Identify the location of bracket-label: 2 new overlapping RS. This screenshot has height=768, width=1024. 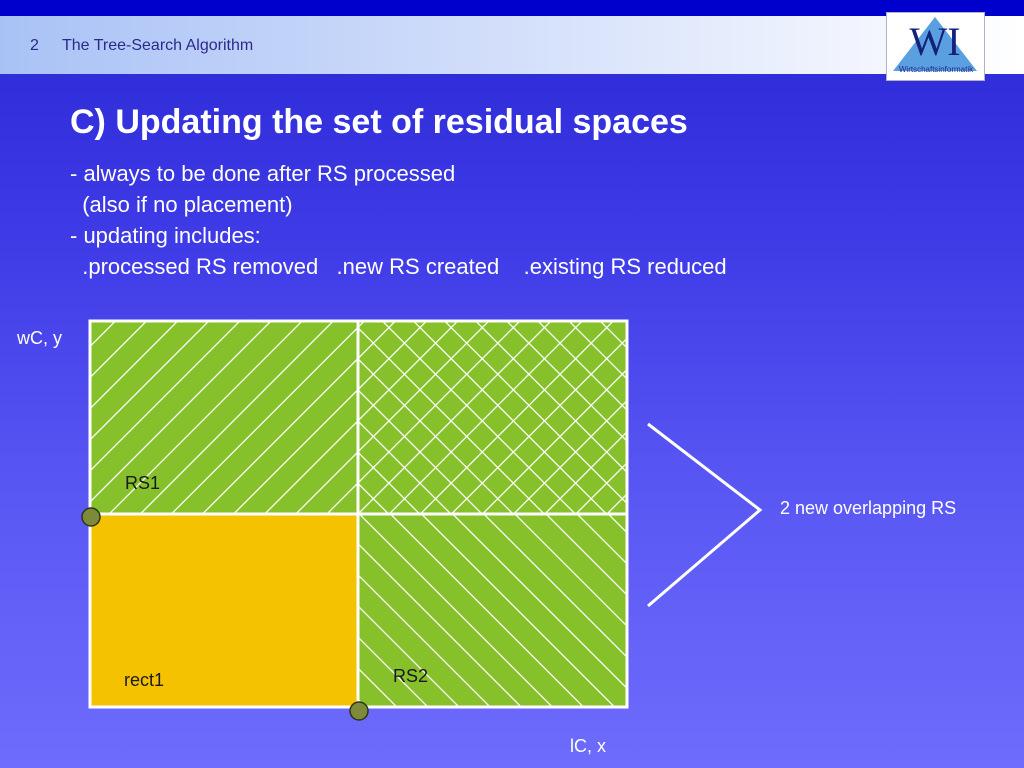
(868, 508).